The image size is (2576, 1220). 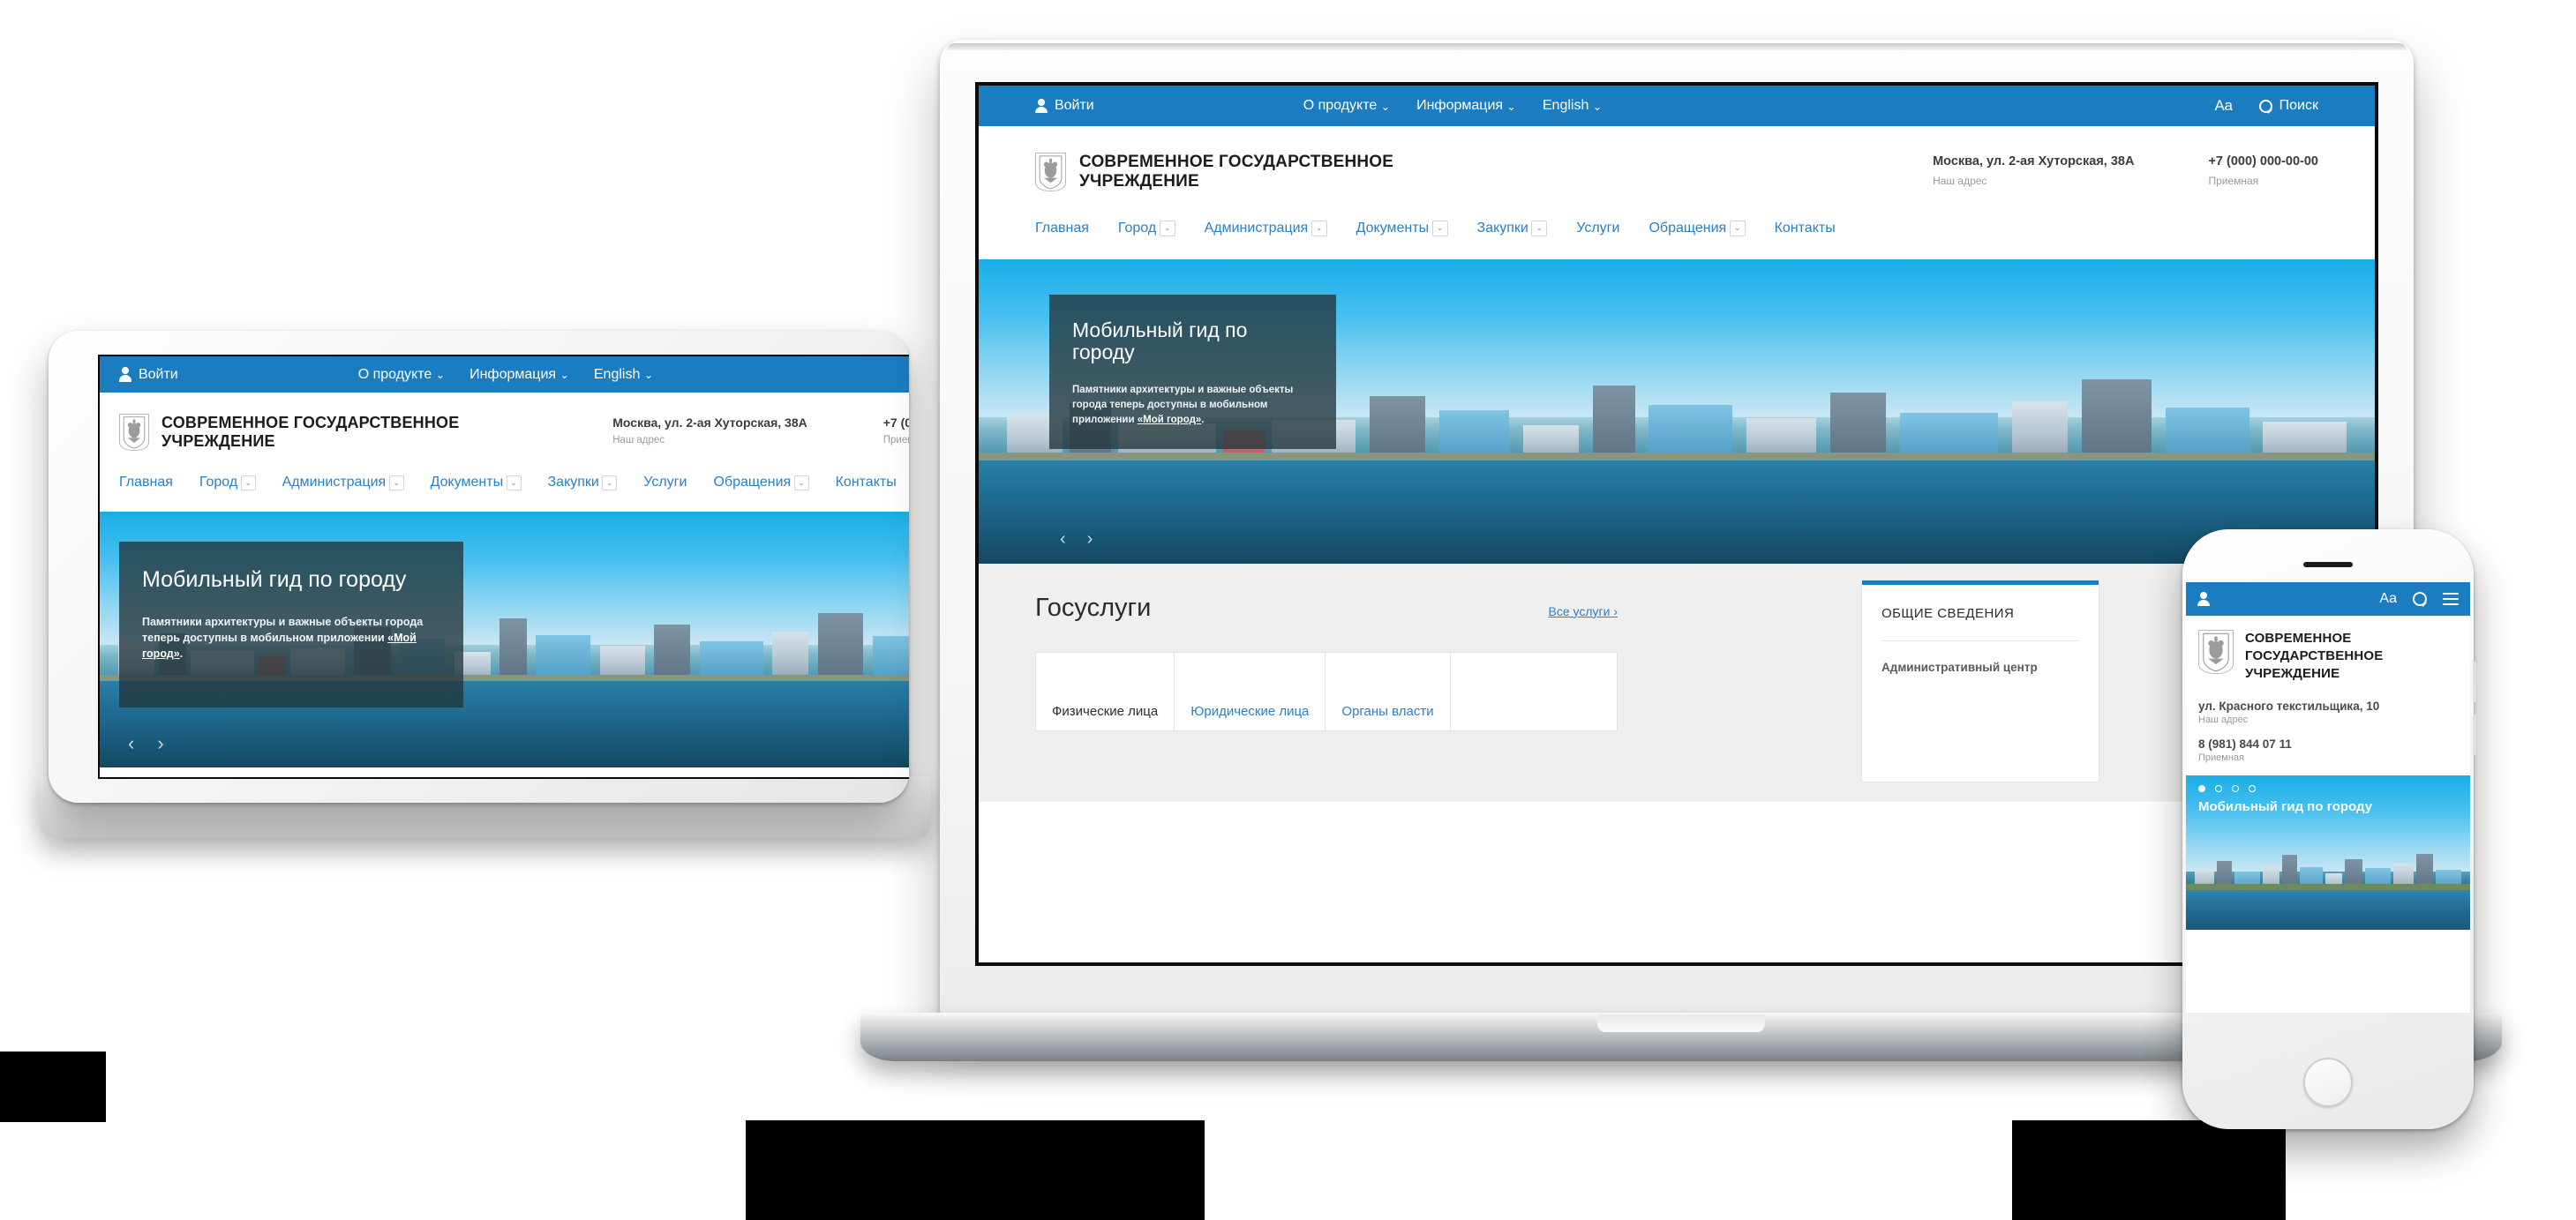 What do you see at coordinates (1170, 420) in the screenshot?
I see `hero-link-moy-gorod: «Мой город»` at bounding box center [1170, 420].